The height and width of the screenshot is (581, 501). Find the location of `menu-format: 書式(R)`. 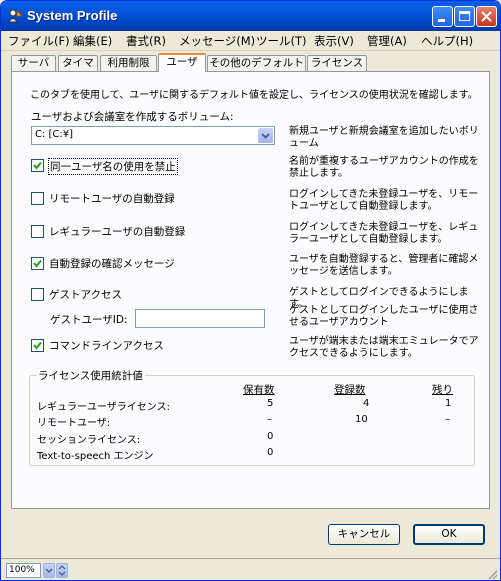

menu-format: 書式(R) is located at coordinates (146, 41).